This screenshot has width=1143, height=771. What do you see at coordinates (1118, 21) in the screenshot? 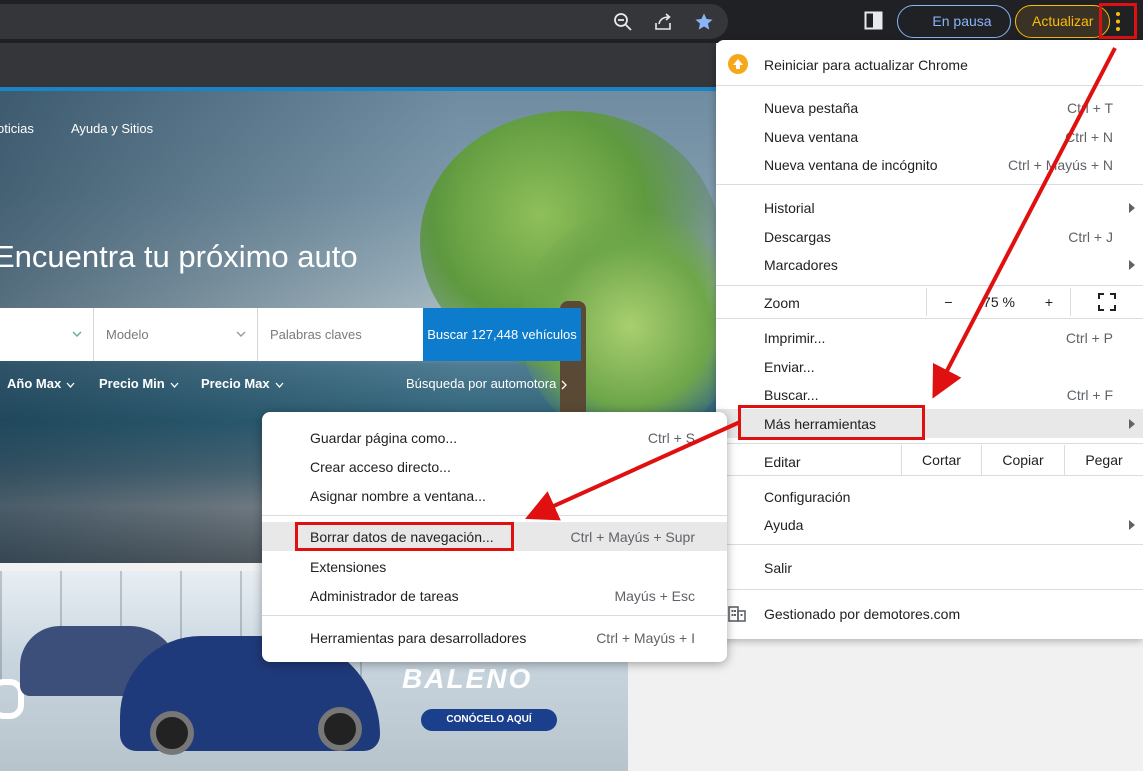
I see `annotation-box-menu-button` at bounding box center [1118, 21].